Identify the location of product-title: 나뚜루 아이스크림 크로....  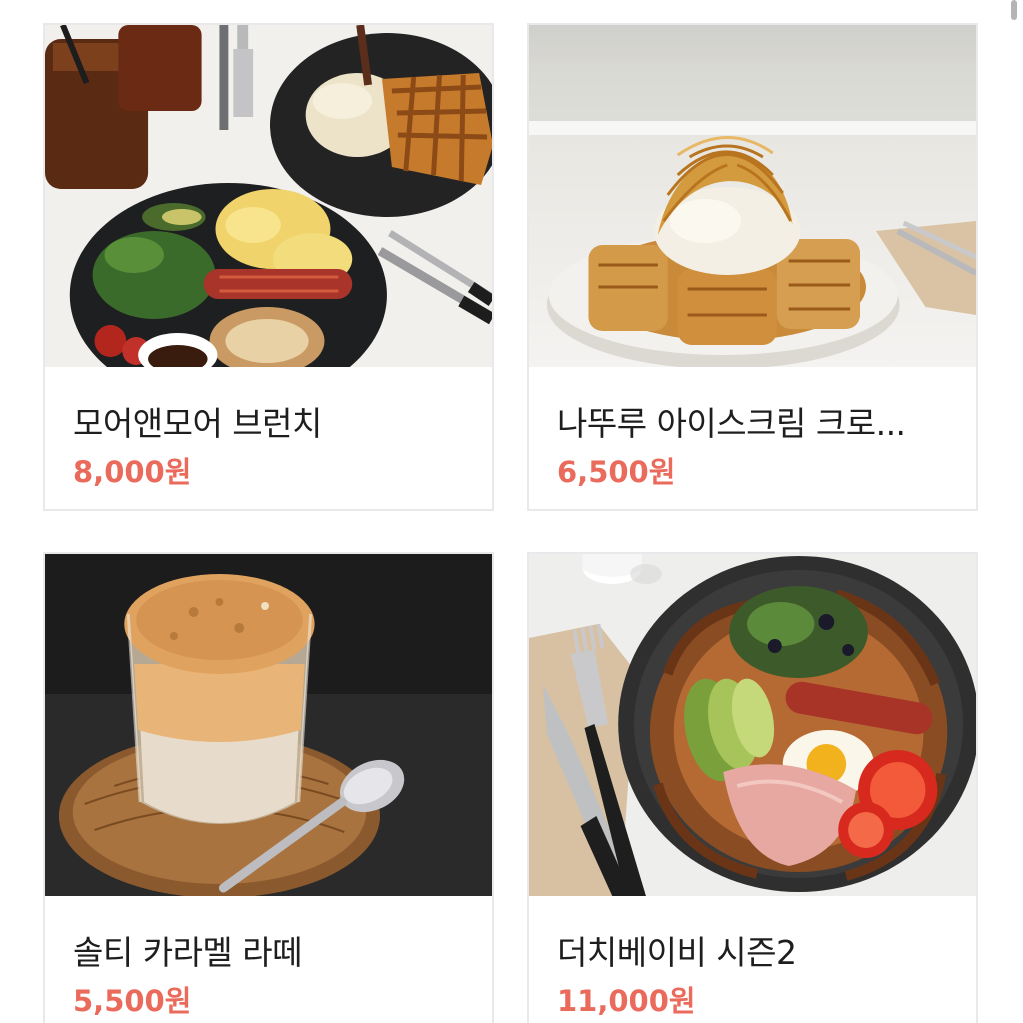
(731, 423).